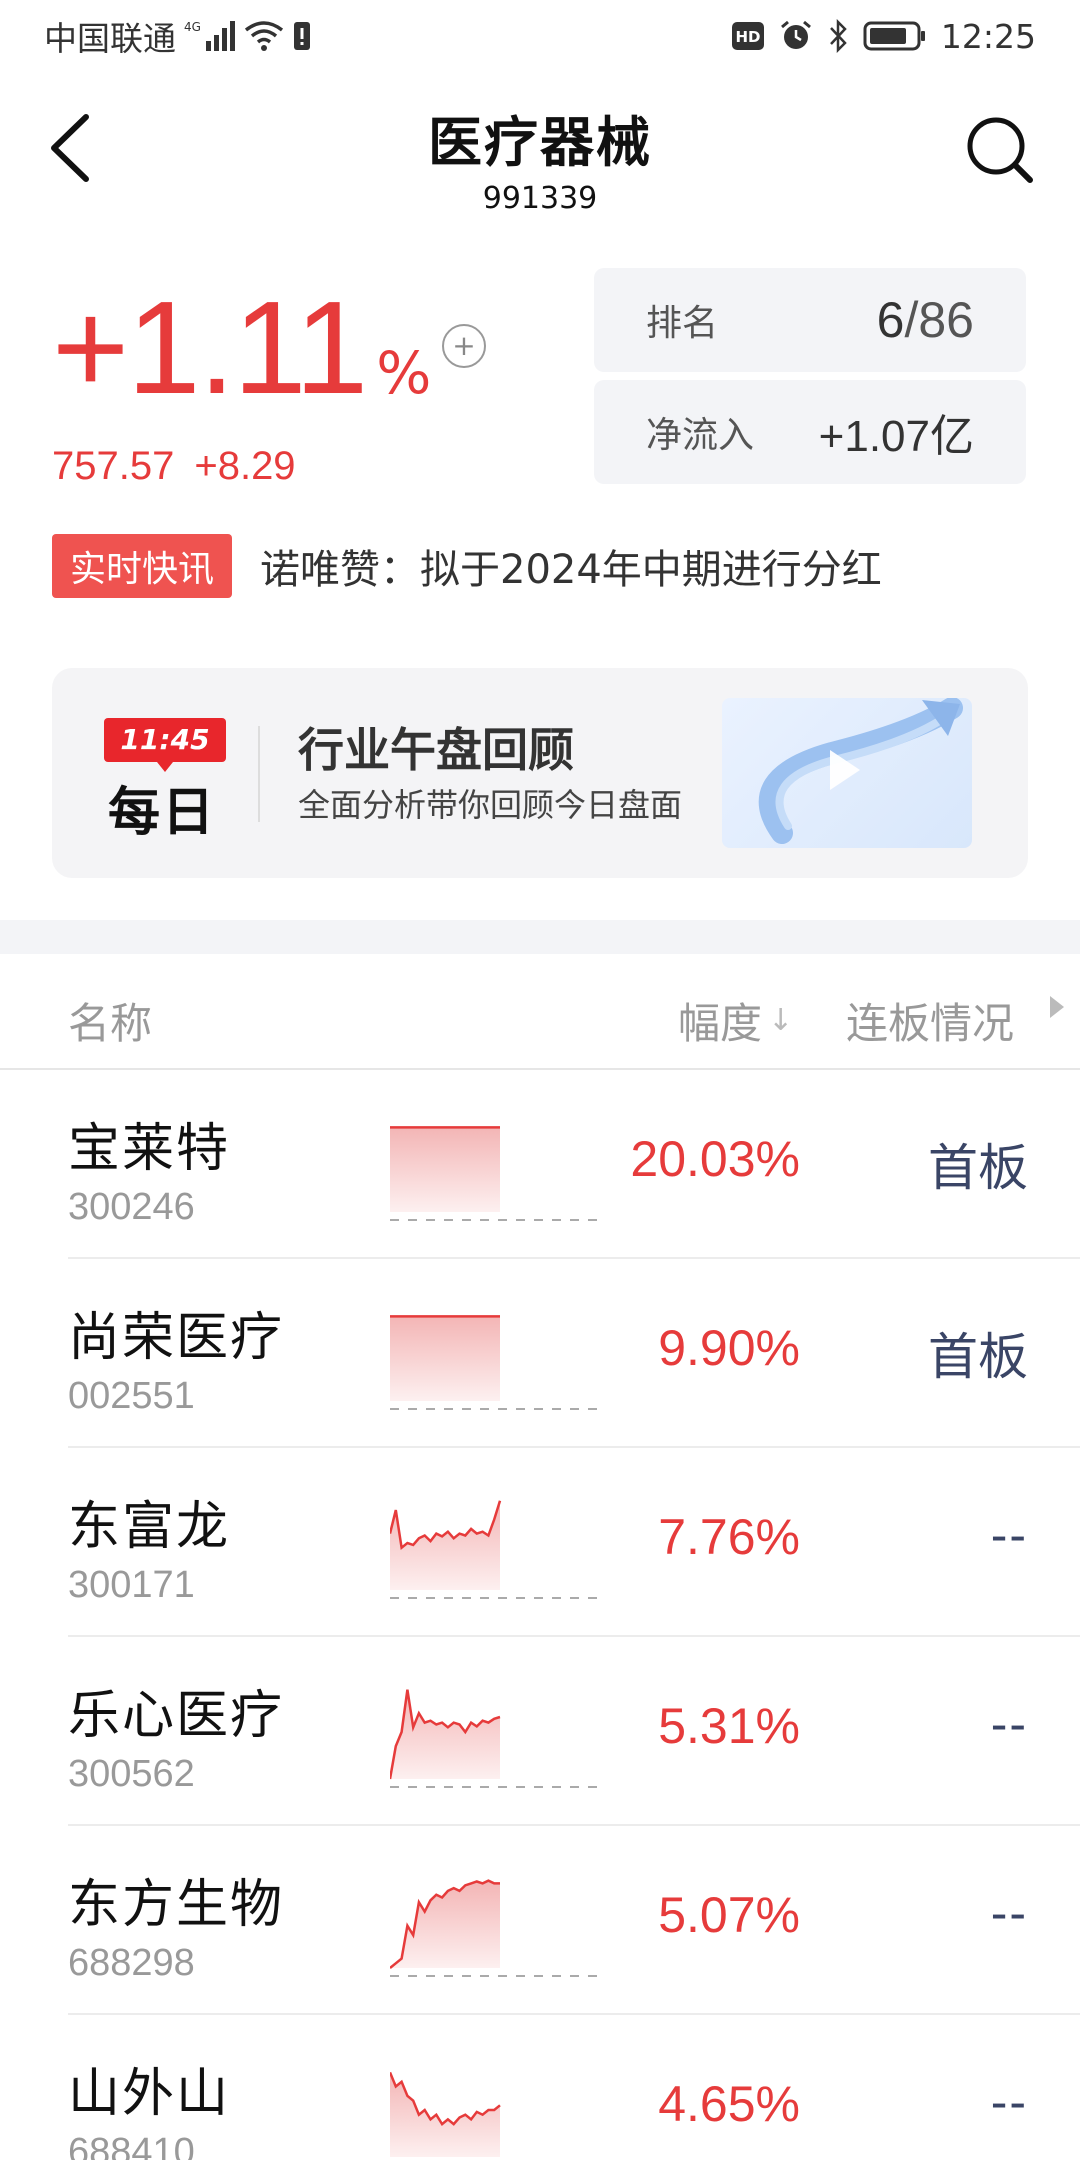  Describe the element at coordinates (259, 774) in the screenshot. I see `promo-divider` at that location.